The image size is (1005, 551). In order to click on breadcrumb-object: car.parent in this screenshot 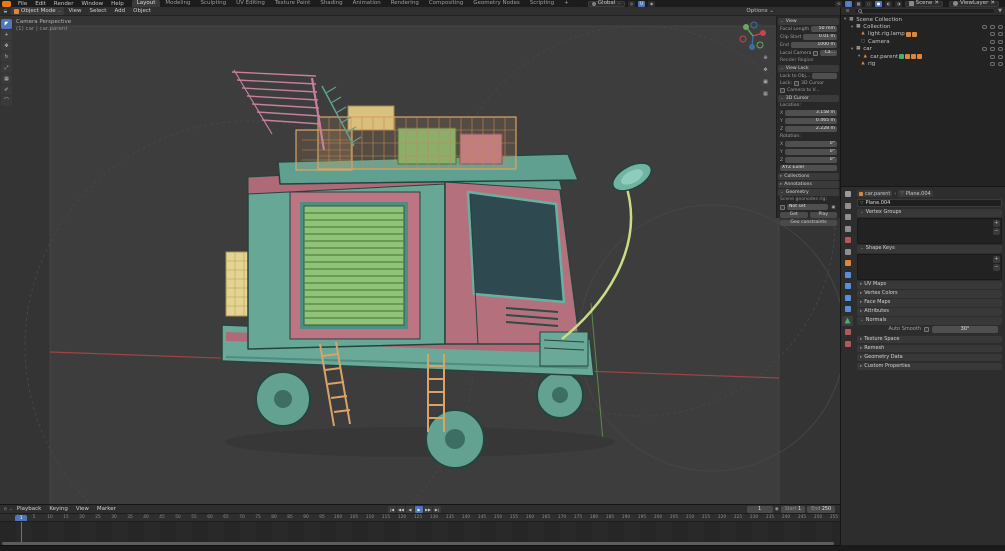, I will do `click(875, 193)`.